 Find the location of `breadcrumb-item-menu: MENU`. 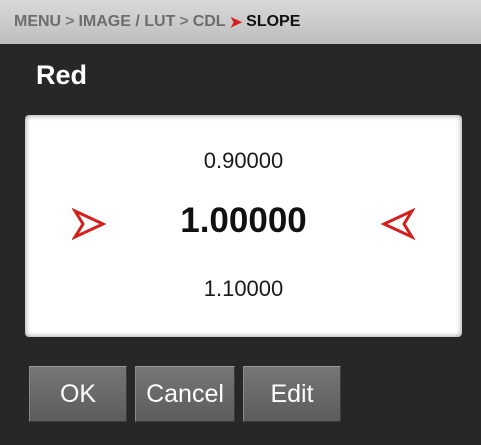

breadcrumb-item-menu: MENU is located at coordinates (37, 22).